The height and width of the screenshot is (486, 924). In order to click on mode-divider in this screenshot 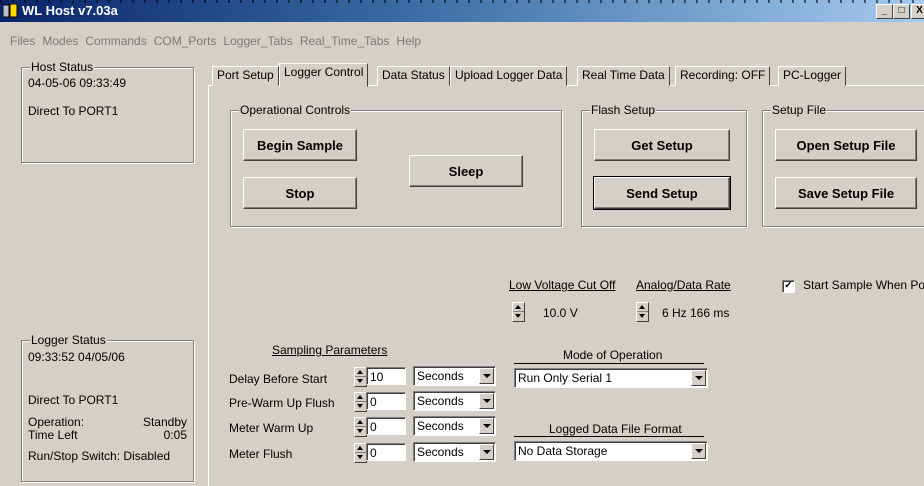, I will do `click(609, 363)`.